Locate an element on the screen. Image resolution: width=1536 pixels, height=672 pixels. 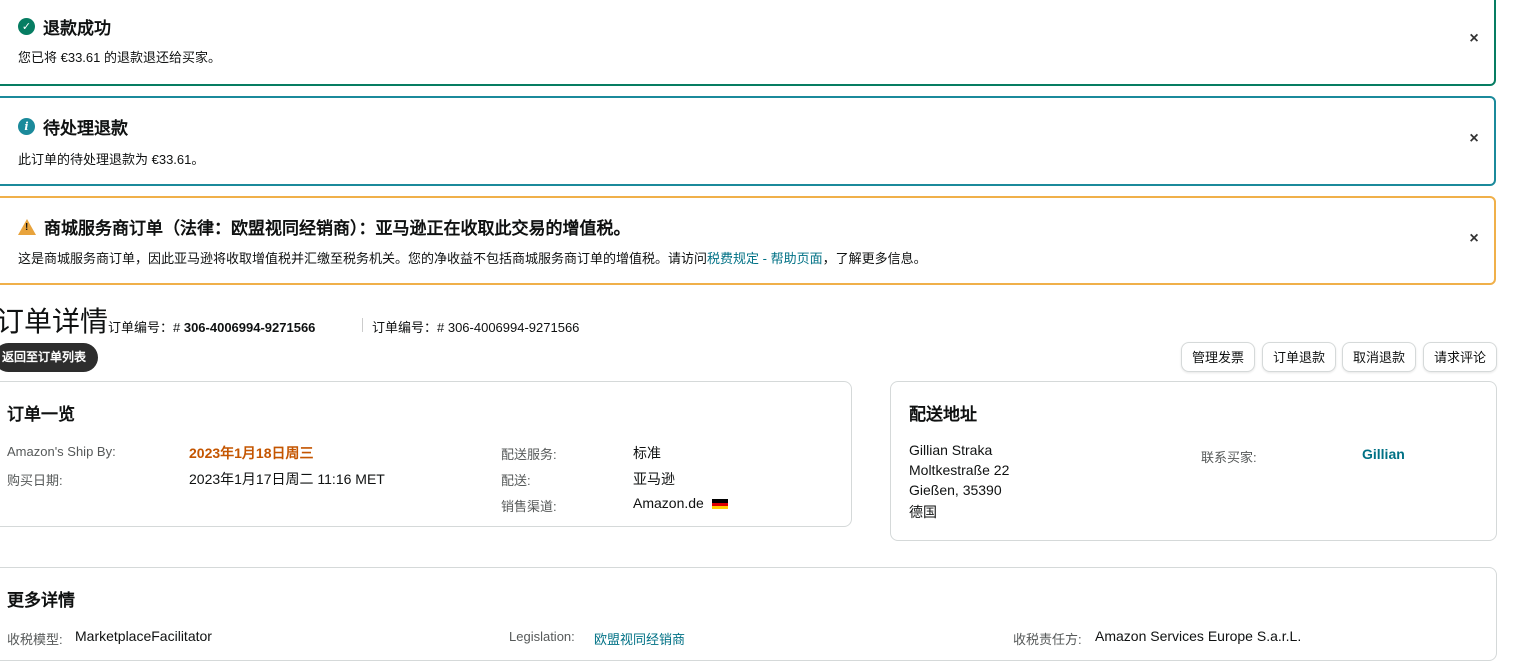
request-review-button: 请求评论 is located at coordinates (1460, 357).